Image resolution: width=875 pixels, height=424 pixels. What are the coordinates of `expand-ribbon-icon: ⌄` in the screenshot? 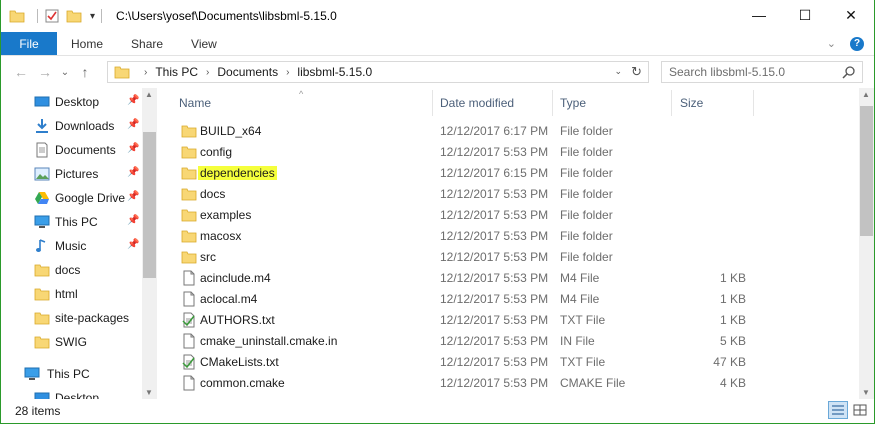 It's located at (831, 43).